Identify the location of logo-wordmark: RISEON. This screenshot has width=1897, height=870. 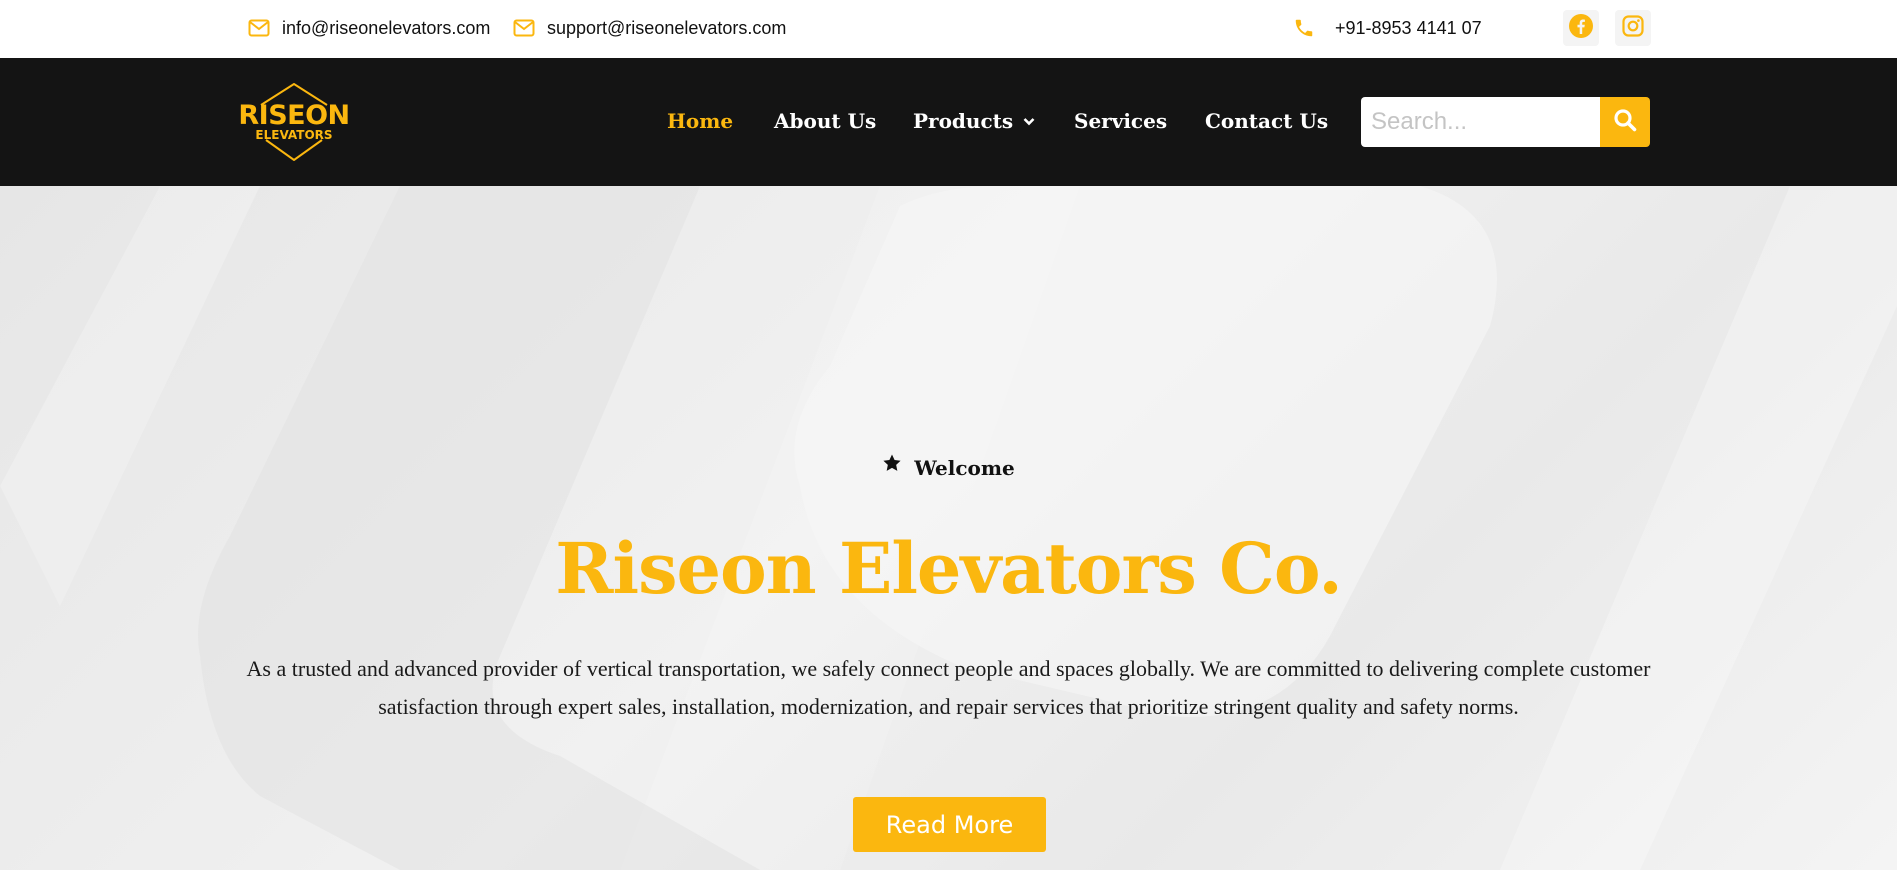
(294, 115).